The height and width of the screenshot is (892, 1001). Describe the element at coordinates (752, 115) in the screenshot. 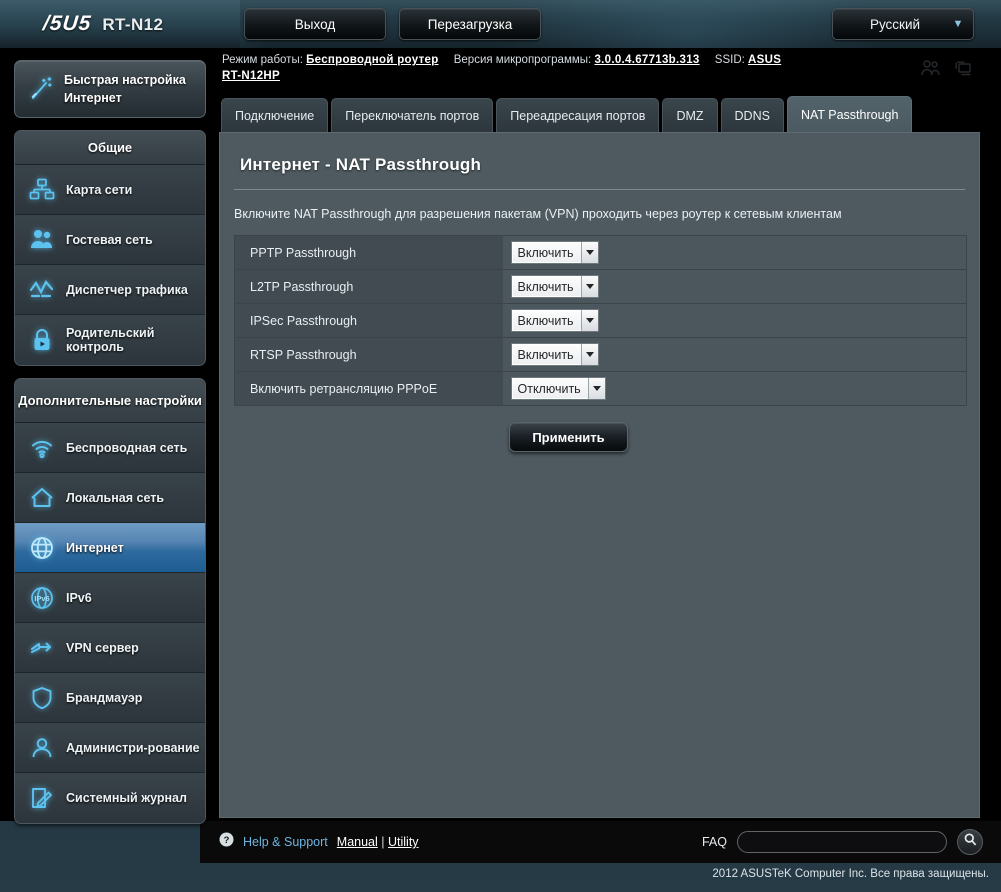

I see `tab-ddns: DDNS` at that location.